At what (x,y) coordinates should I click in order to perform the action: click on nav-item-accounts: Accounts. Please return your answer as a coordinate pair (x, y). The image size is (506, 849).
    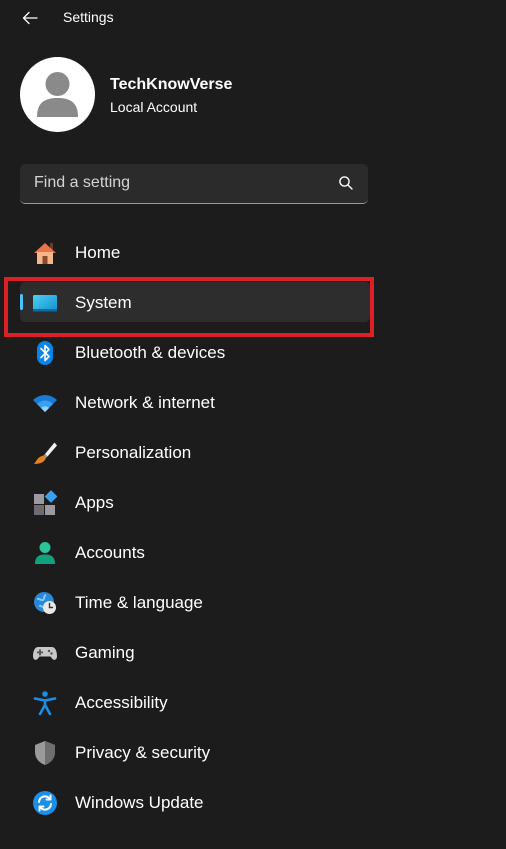
    Looking at the image, I should click on (195, 552).